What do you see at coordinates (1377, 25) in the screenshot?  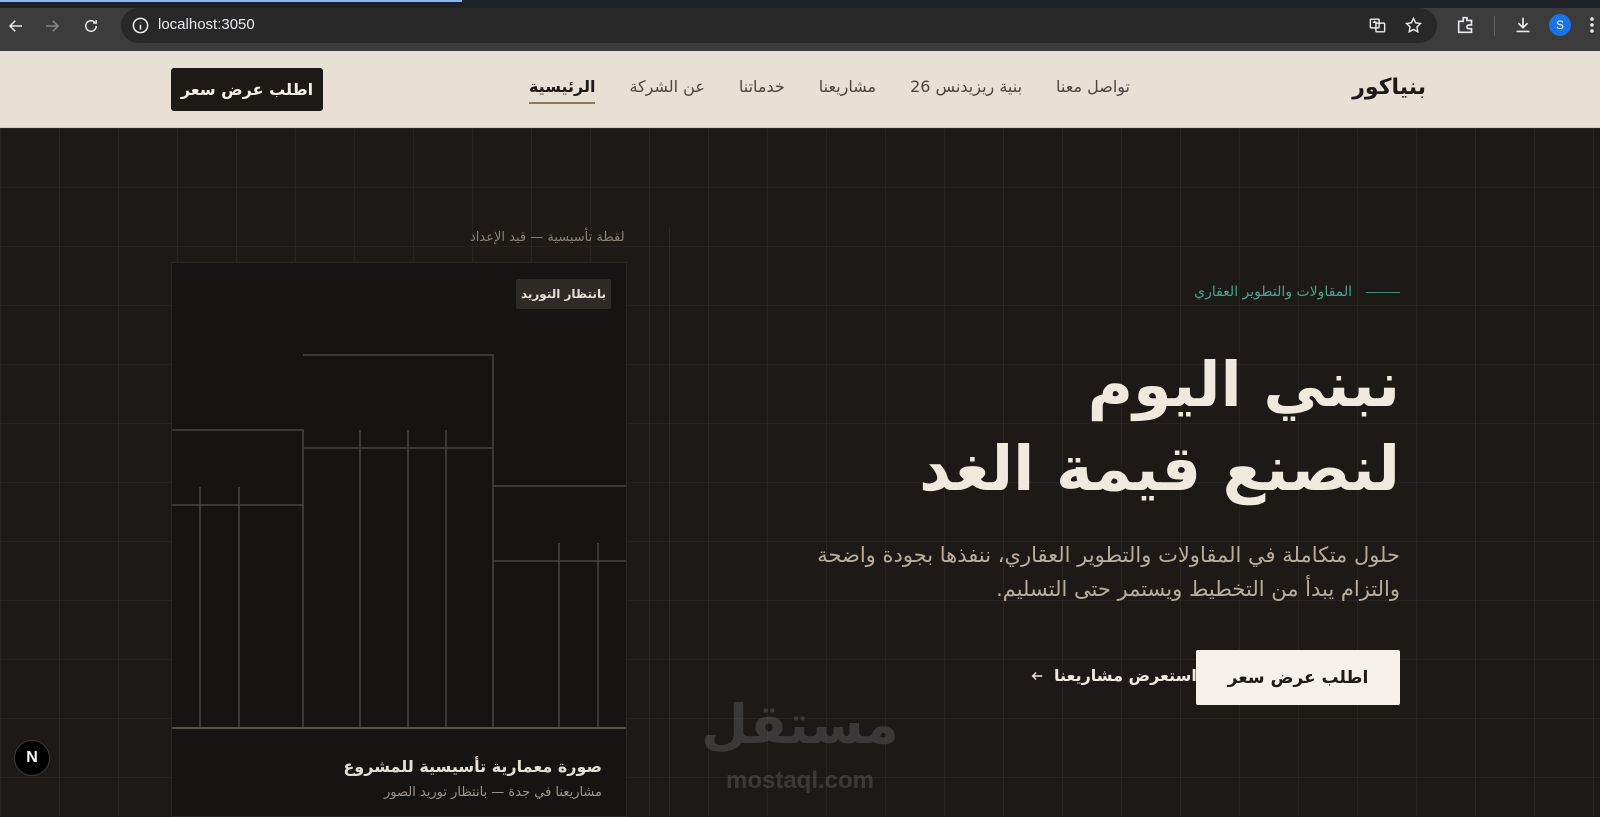 I see `translate-icon` at bounding box center [1377, 25].